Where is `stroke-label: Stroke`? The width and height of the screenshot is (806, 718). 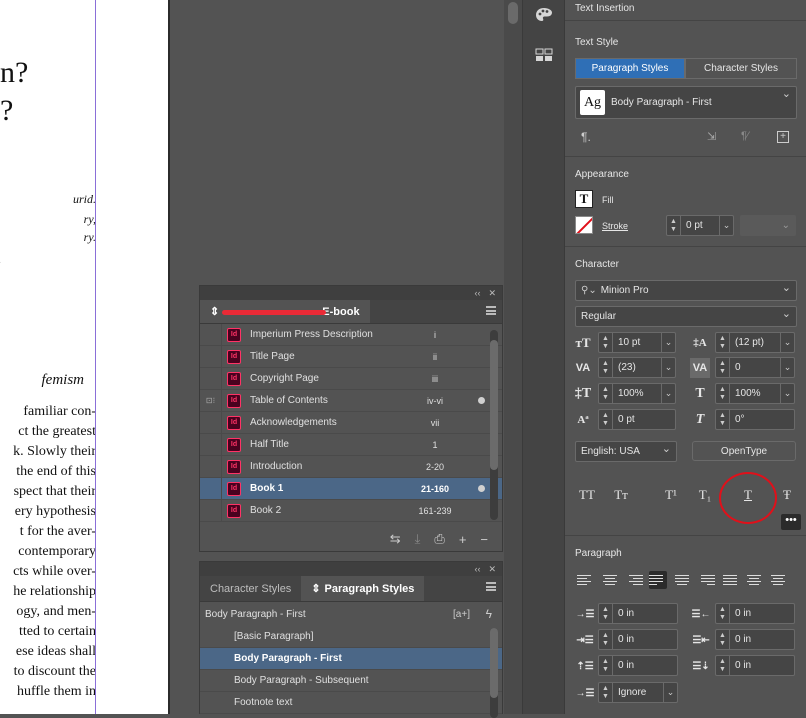 stroke-label: Stroke is located at coordinates (615, 226).